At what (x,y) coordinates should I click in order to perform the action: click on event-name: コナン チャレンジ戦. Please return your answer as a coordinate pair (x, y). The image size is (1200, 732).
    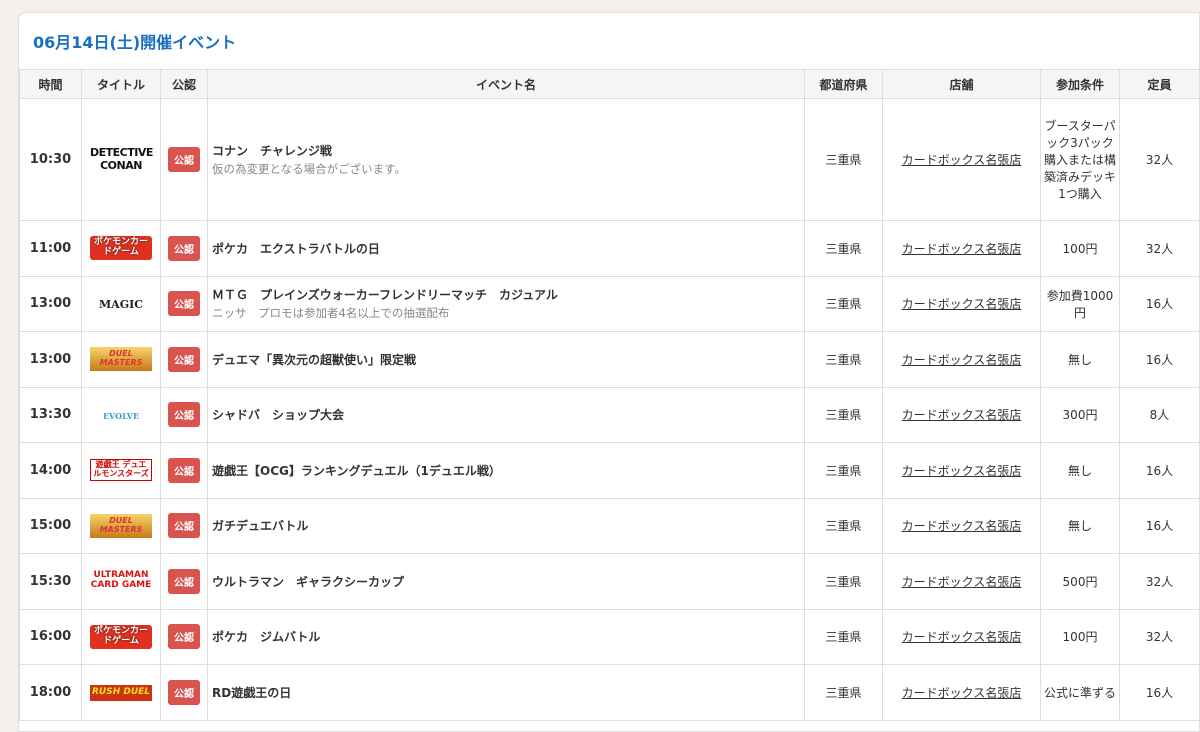
    Looking at the image, I should click on (272, 151).